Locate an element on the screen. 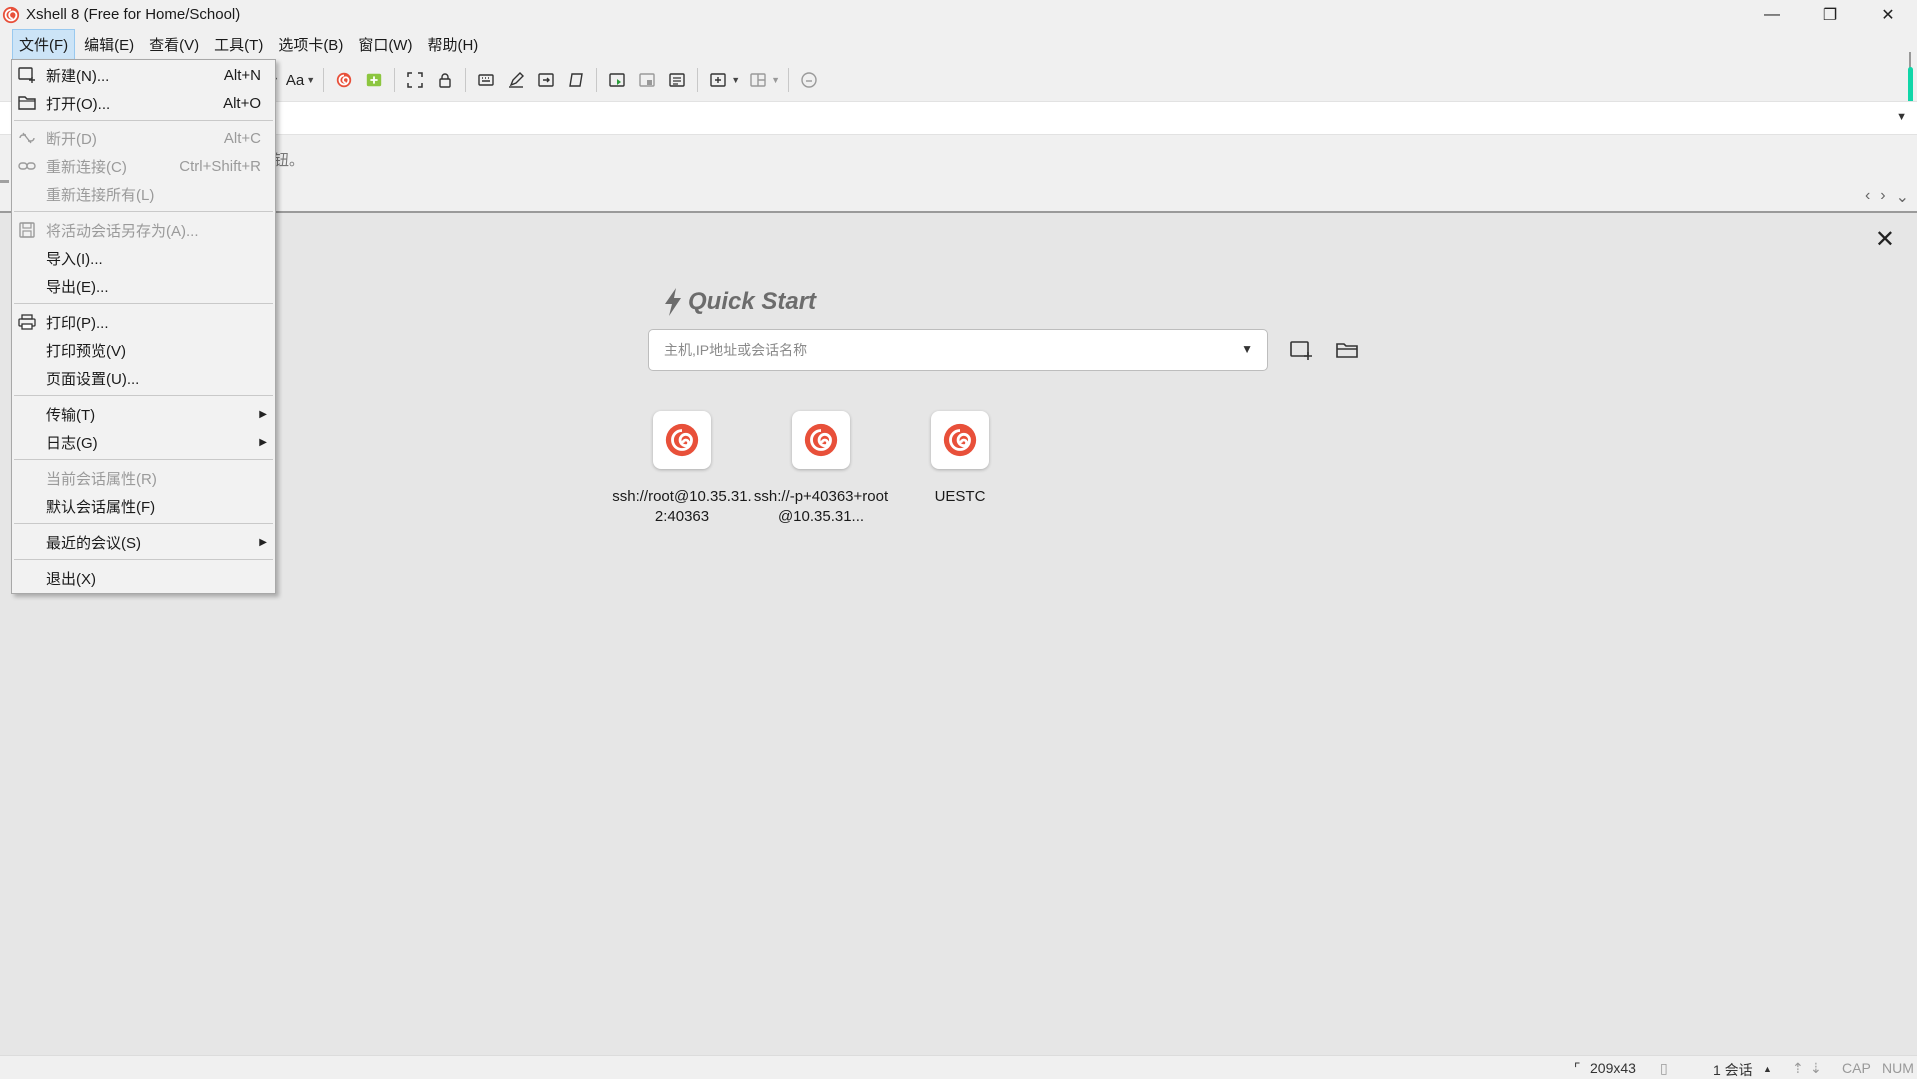 This screenshot has width=1917, height=1079. quick-start-search: ▼ is located at coordinates (958, 350).